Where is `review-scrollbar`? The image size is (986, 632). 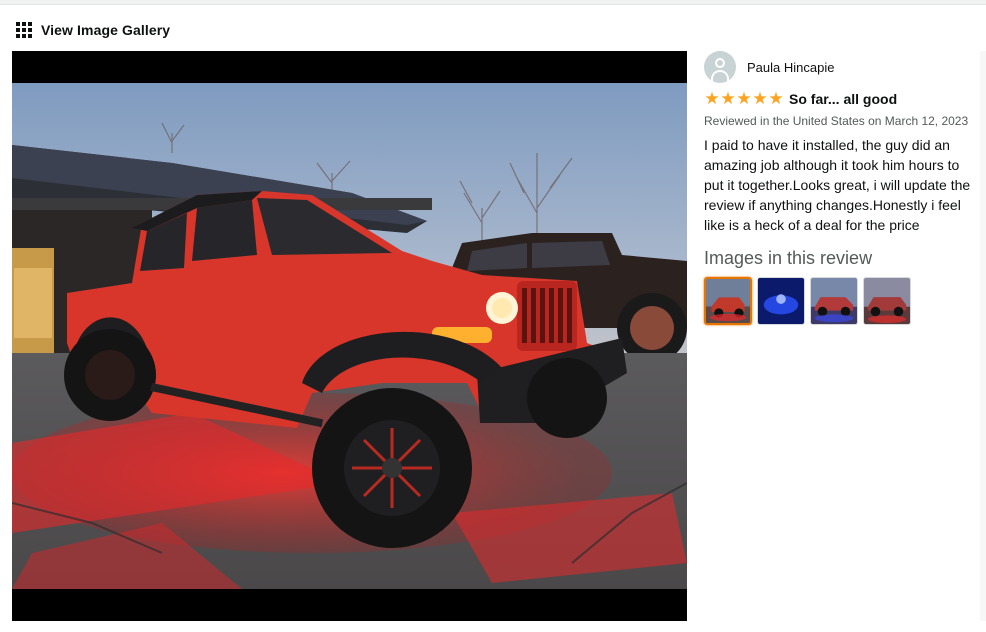 review-scrollbar is located at coordinates (983, 336).